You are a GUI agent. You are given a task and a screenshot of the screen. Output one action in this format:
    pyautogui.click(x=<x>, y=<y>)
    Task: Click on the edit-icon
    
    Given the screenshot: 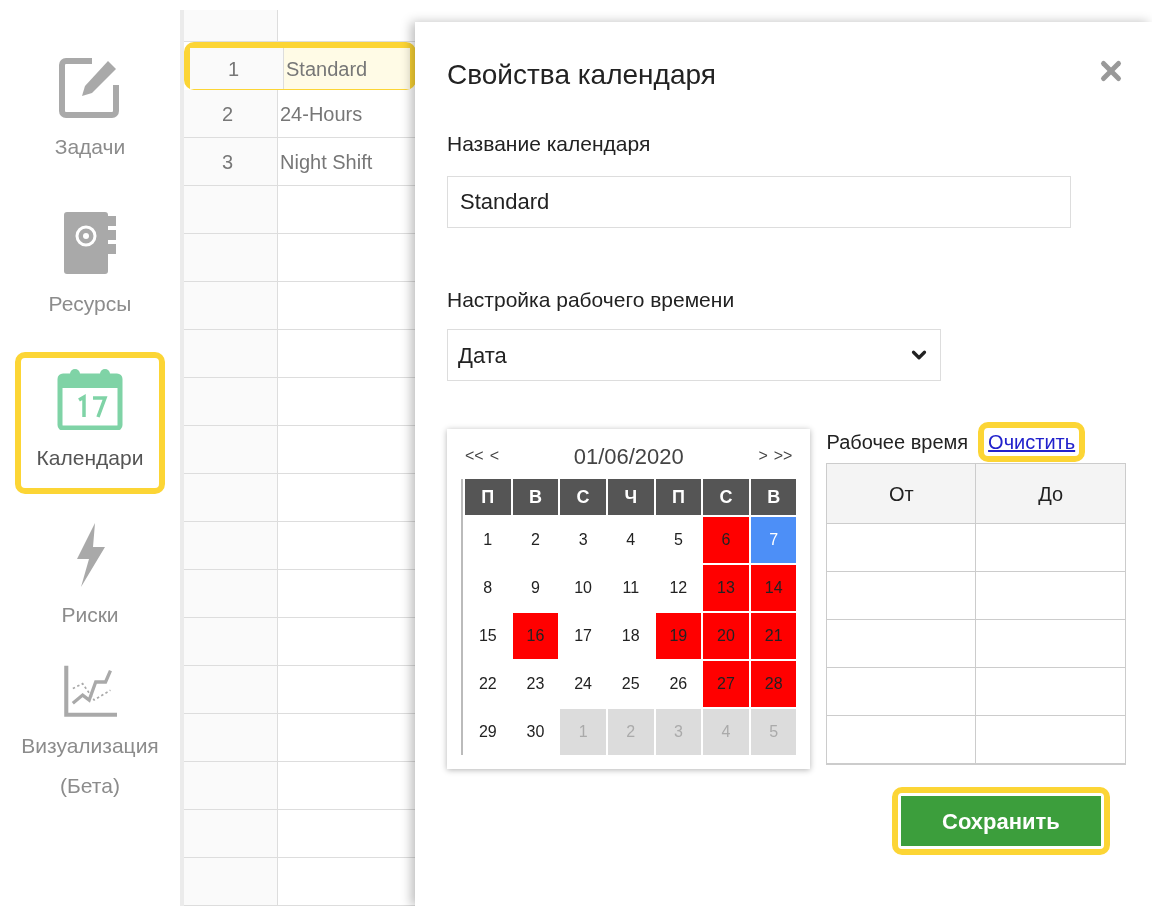 What is the action you would take?
    pyautogui.click(x=90, y=87)
    